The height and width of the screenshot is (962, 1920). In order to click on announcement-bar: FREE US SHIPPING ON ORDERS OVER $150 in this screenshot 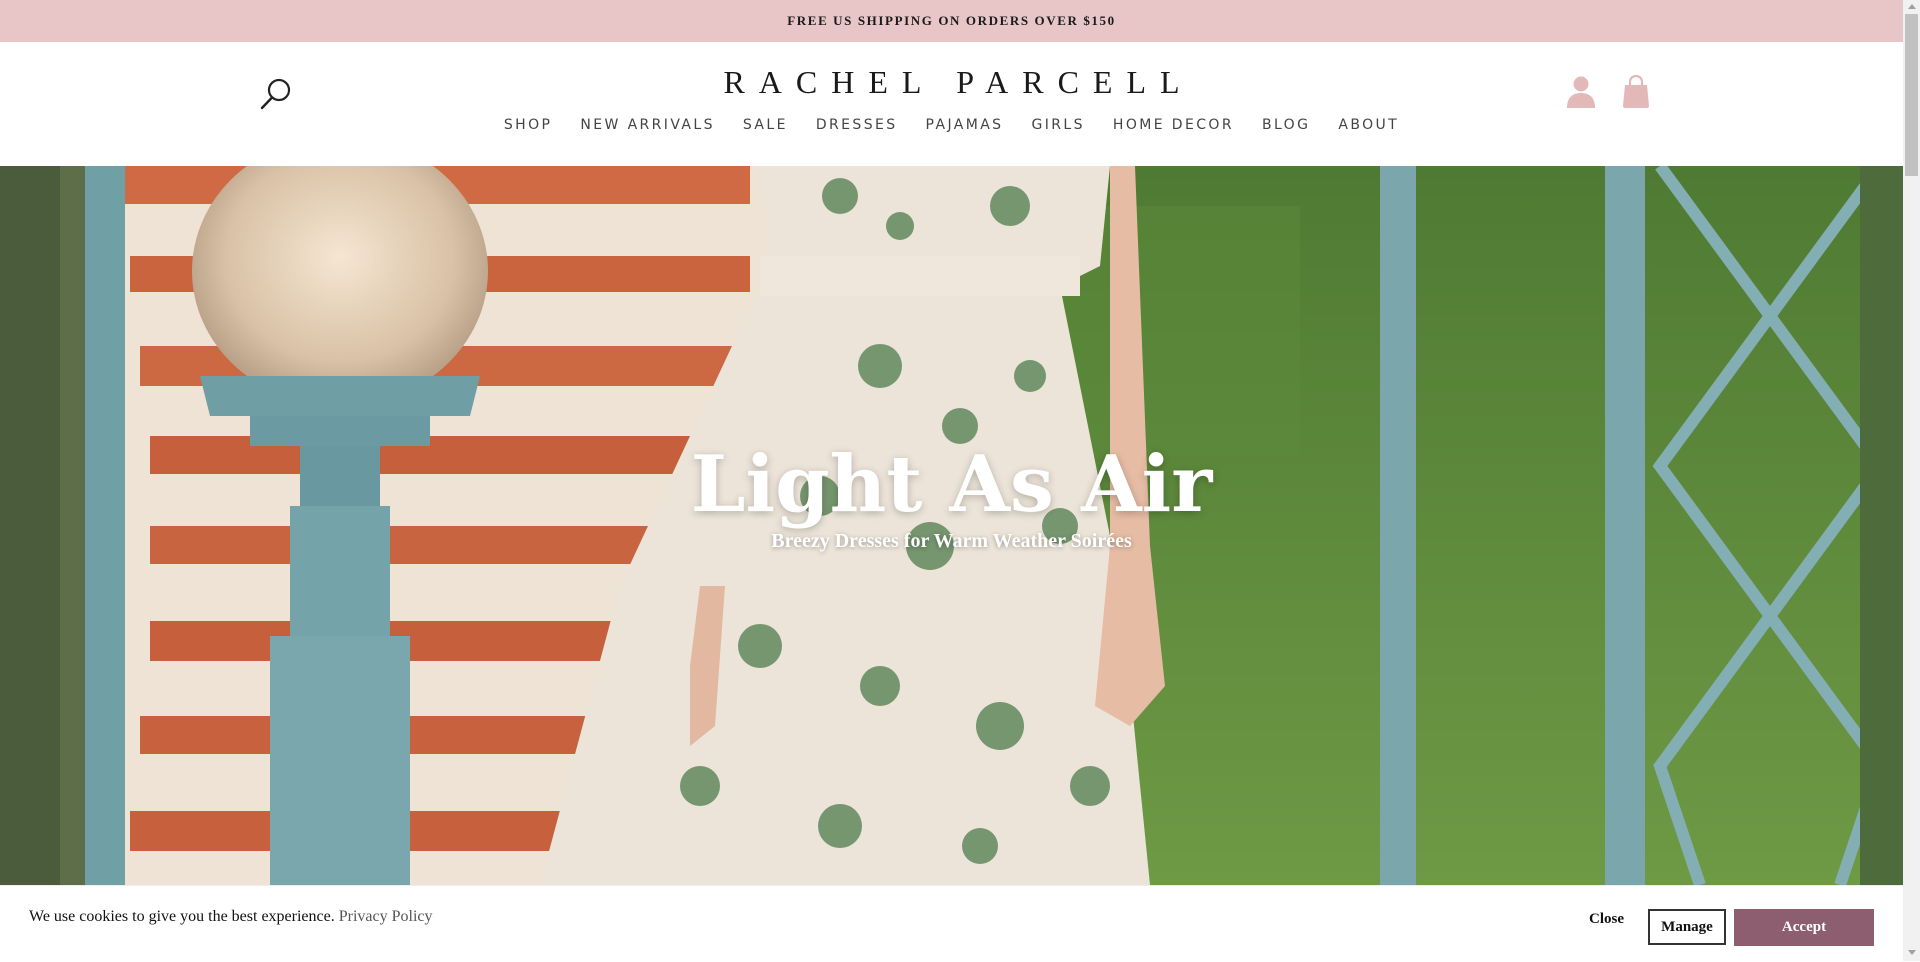, I will do `click(951, 21)`.